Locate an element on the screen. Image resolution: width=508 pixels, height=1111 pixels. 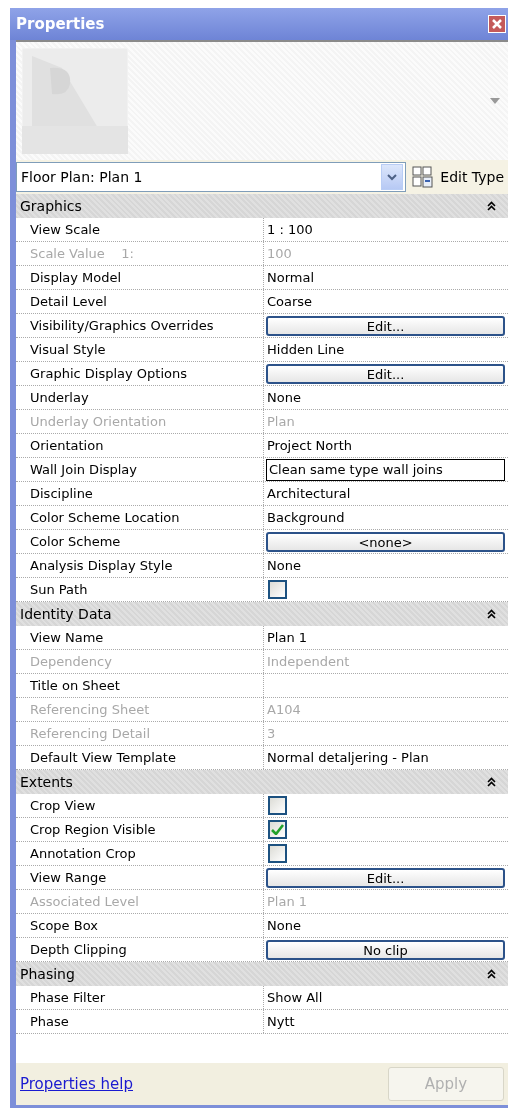
property-value: 100 is located at coordinates (279, 254).